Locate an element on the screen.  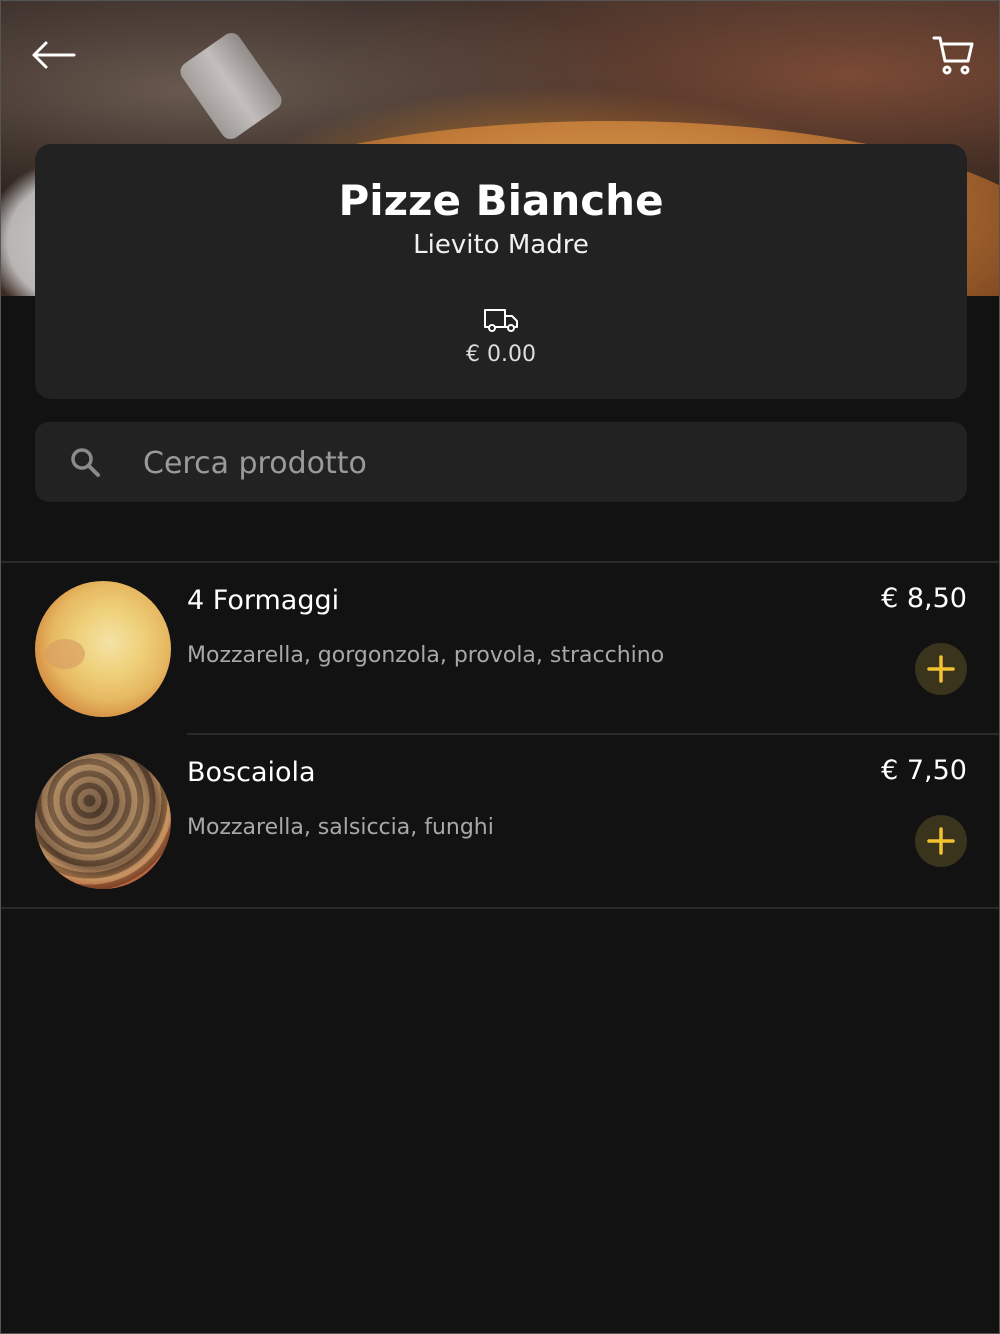
back-button is located at coordinates (53, 55).